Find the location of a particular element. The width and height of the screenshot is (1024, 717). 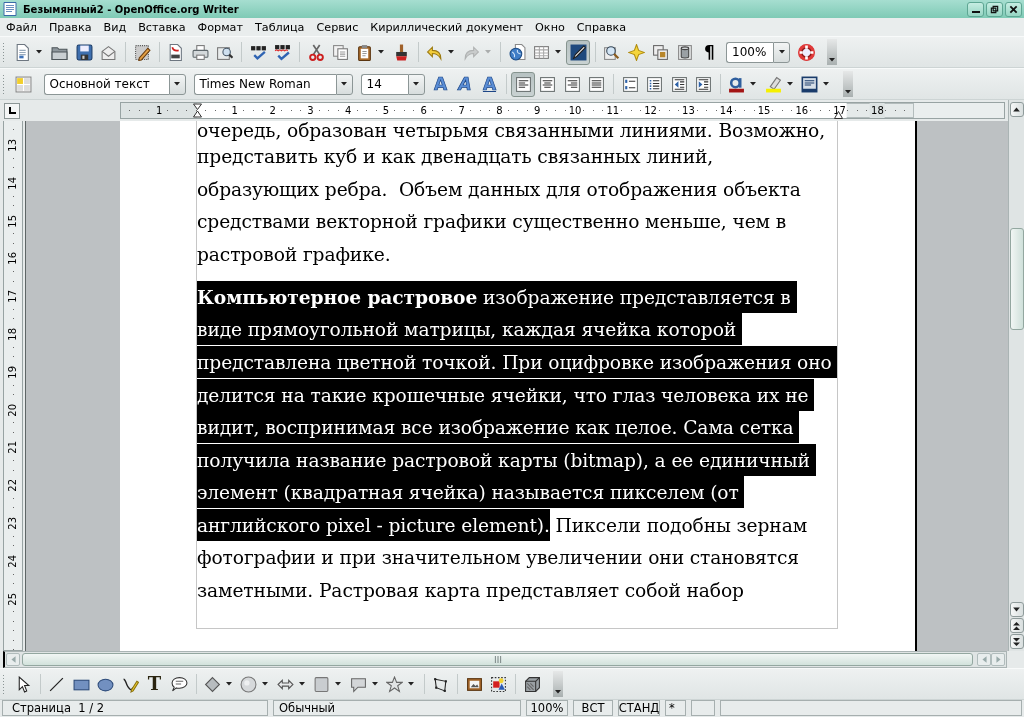

ruler-number: 18 is located at coordinates (877, 110).